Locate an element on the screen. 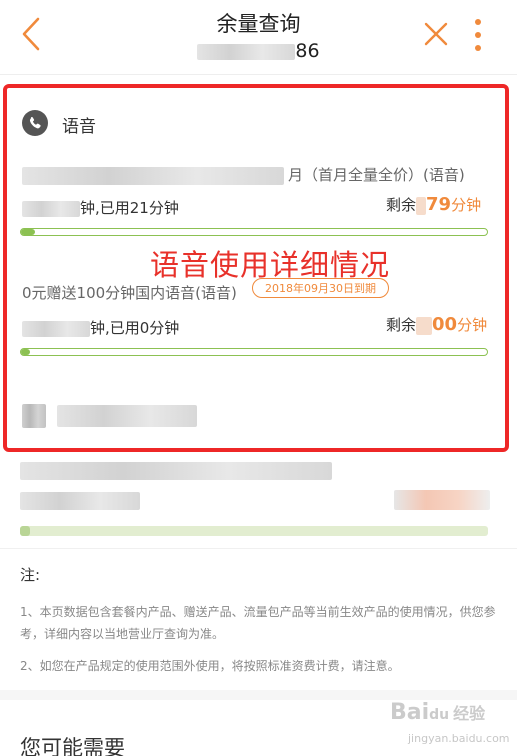  package-1-progress is located at coordinates (254, 232).